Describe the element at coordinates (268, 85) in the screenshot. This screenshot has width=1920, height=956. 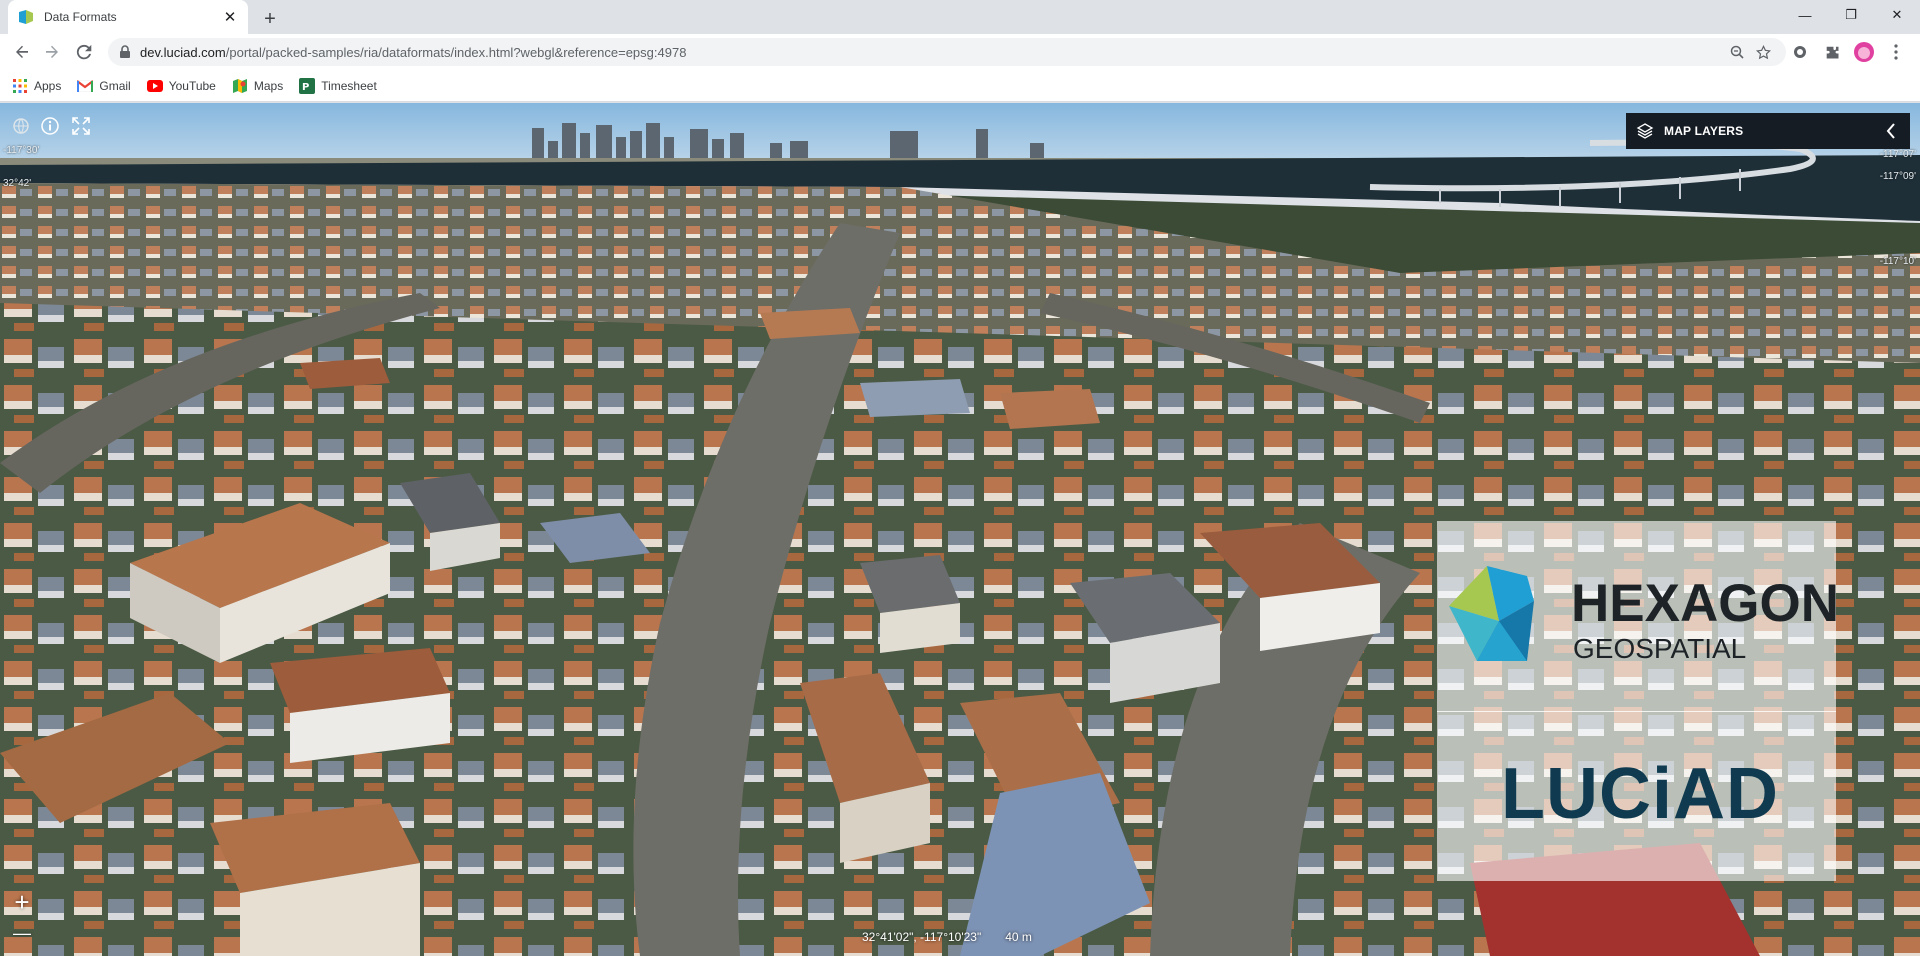
I see `bookmark-label: Maps` at that location.